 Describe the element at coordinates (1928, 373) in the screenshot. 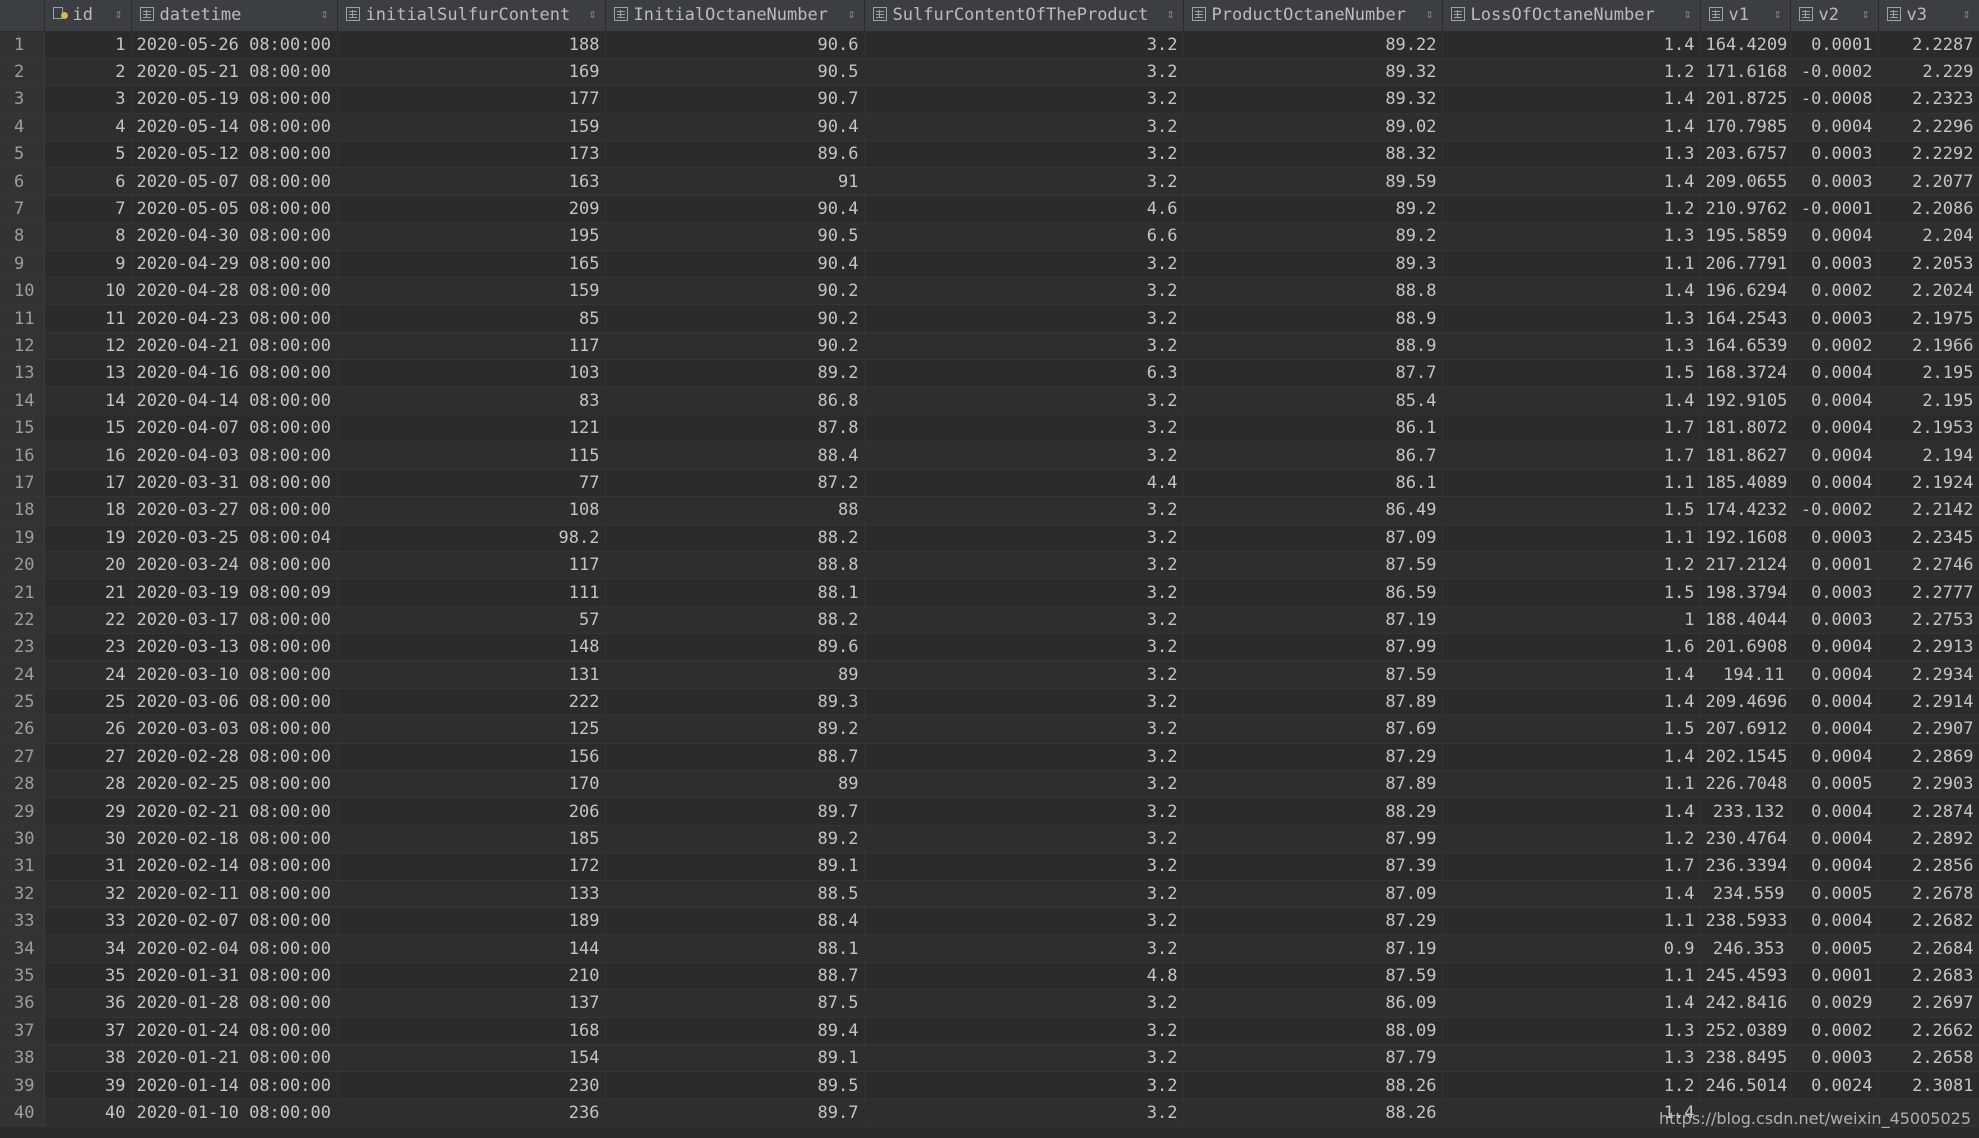

I see `cell-v3: 2.195` at that location.